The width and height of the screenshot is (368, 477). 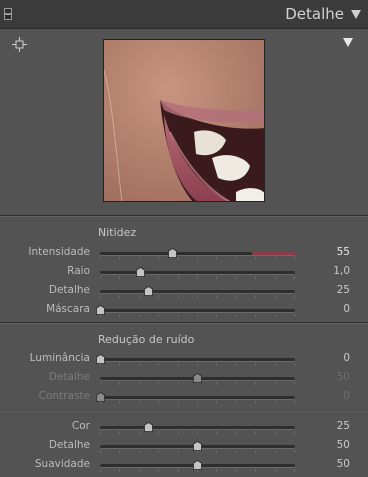 I want to click on target-adjustment-icon, so click(x=19, y=44).